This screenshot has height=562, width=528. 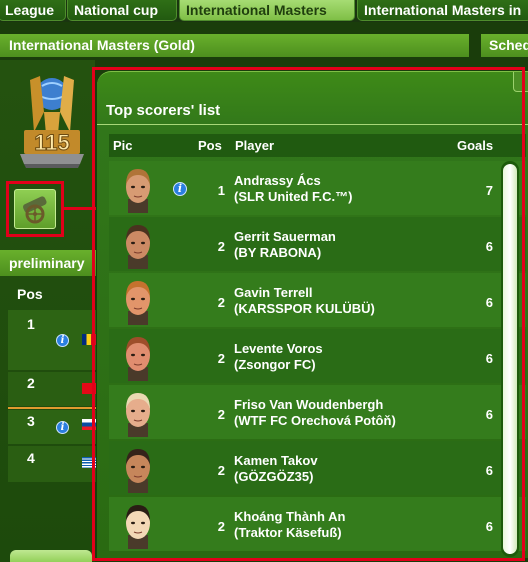 What do you see at coordinates (30, 294) in the screenshot?
I see `standings-pos-header: Pos` at bounding box center [30, 294].